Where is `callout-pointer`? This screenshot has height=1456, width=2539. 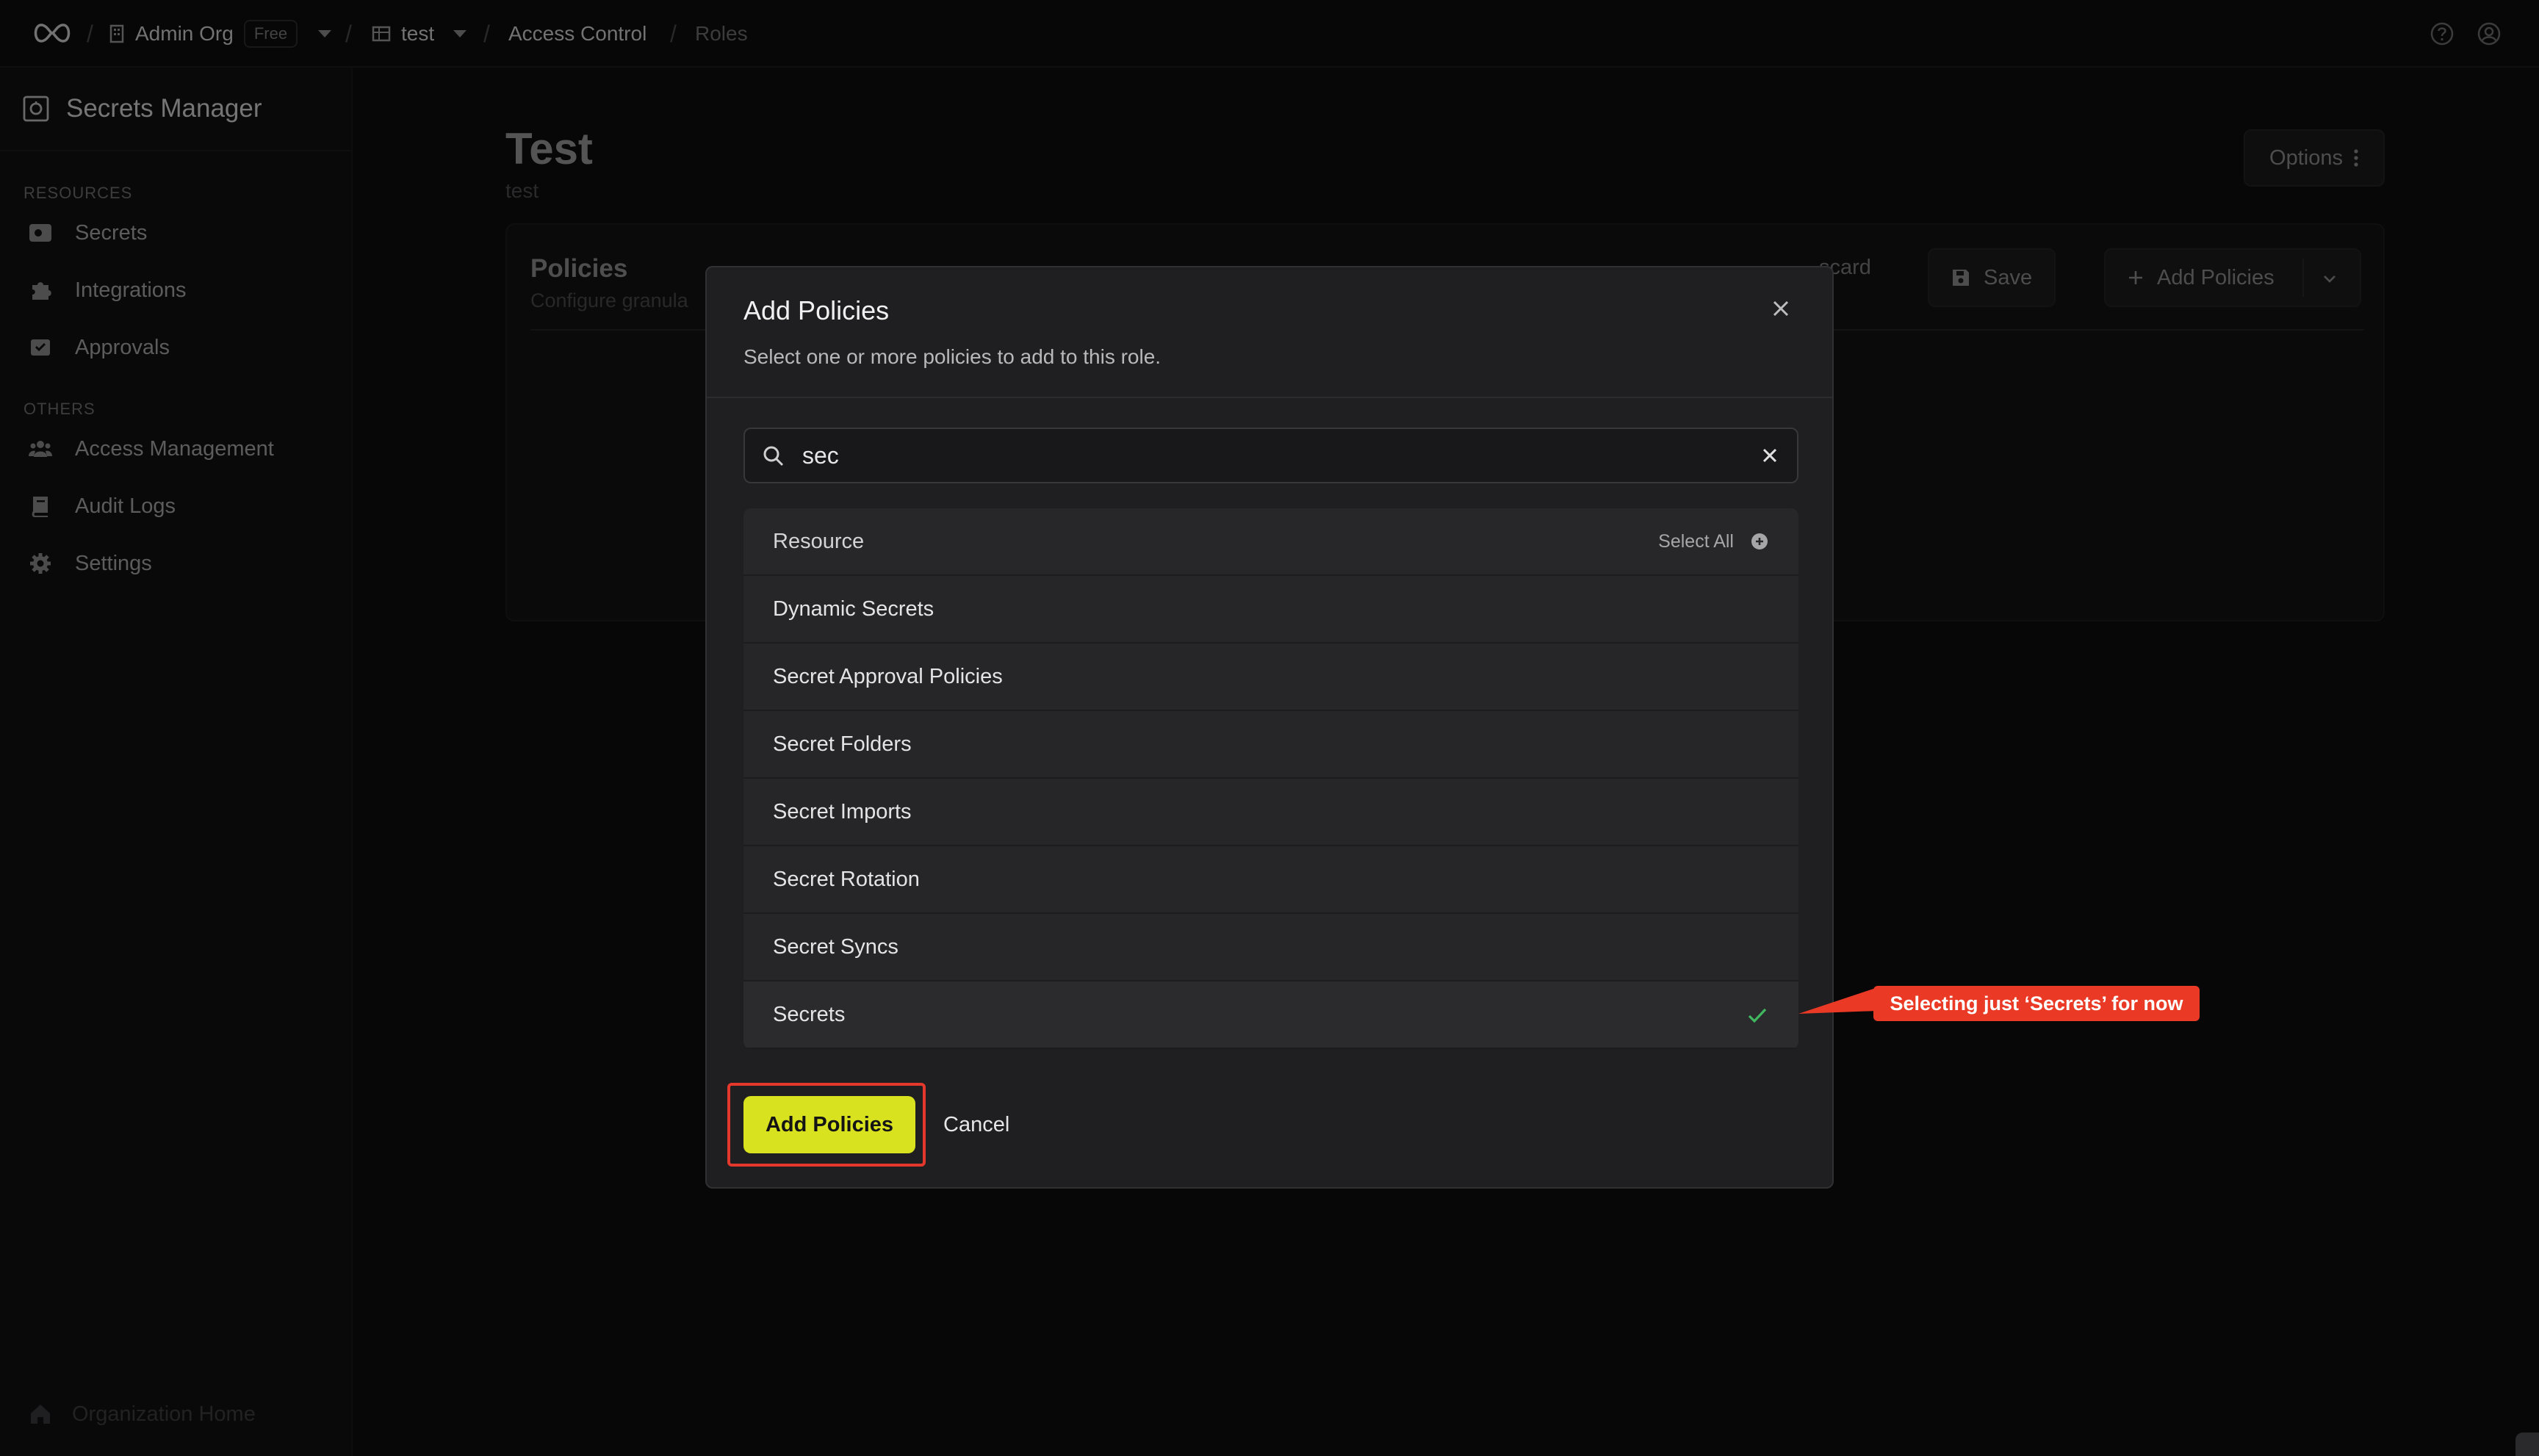
callout-pointer is located at coordinates (1838, 1001).